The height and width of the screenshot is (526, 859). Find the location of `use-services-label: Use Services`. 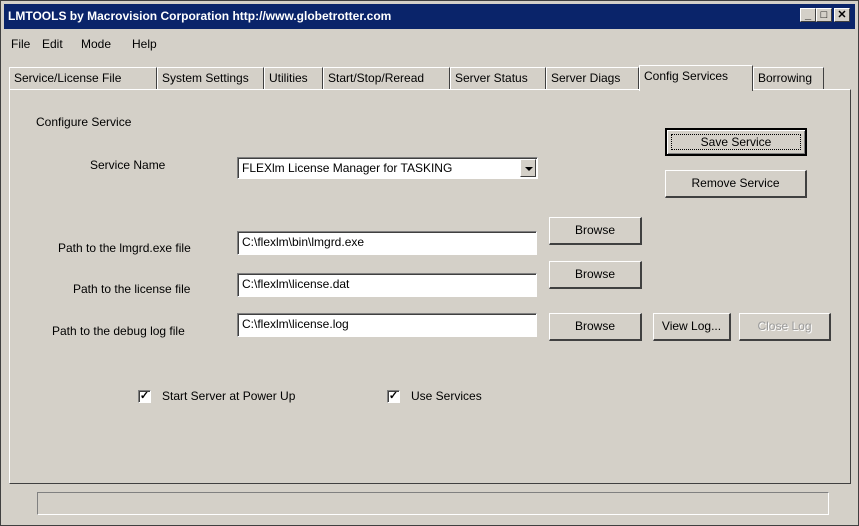

use-services-label: Use Services is located at coordinates (446, 396).